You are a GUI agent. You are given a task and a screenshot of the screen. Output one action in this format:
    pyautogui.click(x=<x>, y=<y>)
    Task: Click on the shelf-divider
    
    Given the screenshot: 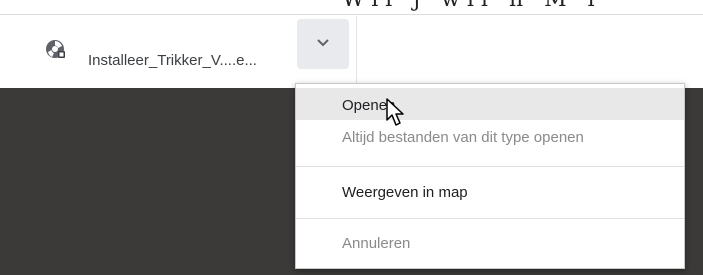 What is the action you would take?
    pyautogui.click(x=356, y=52)
    